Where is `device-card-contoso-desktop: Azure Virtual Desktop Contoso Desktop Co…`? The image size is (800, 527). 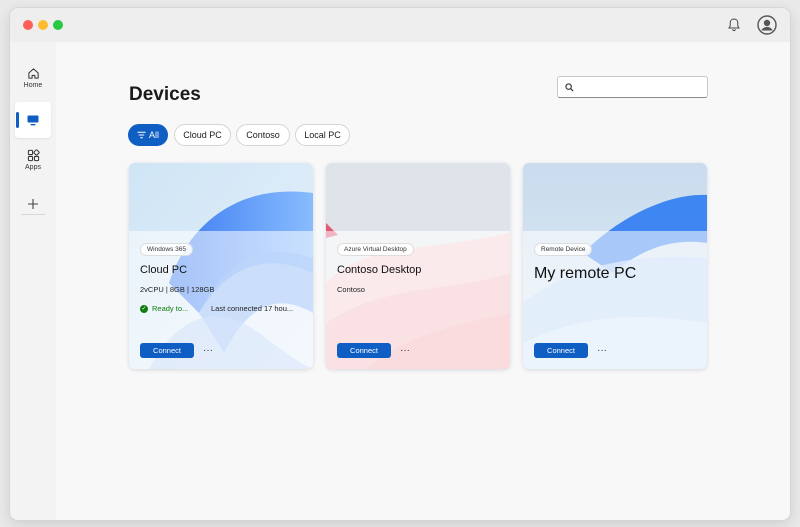
device-card-contoso-desktop: Azure Virtual Desktop Contoso Desktop Co… is located at coordinates (418, 266).